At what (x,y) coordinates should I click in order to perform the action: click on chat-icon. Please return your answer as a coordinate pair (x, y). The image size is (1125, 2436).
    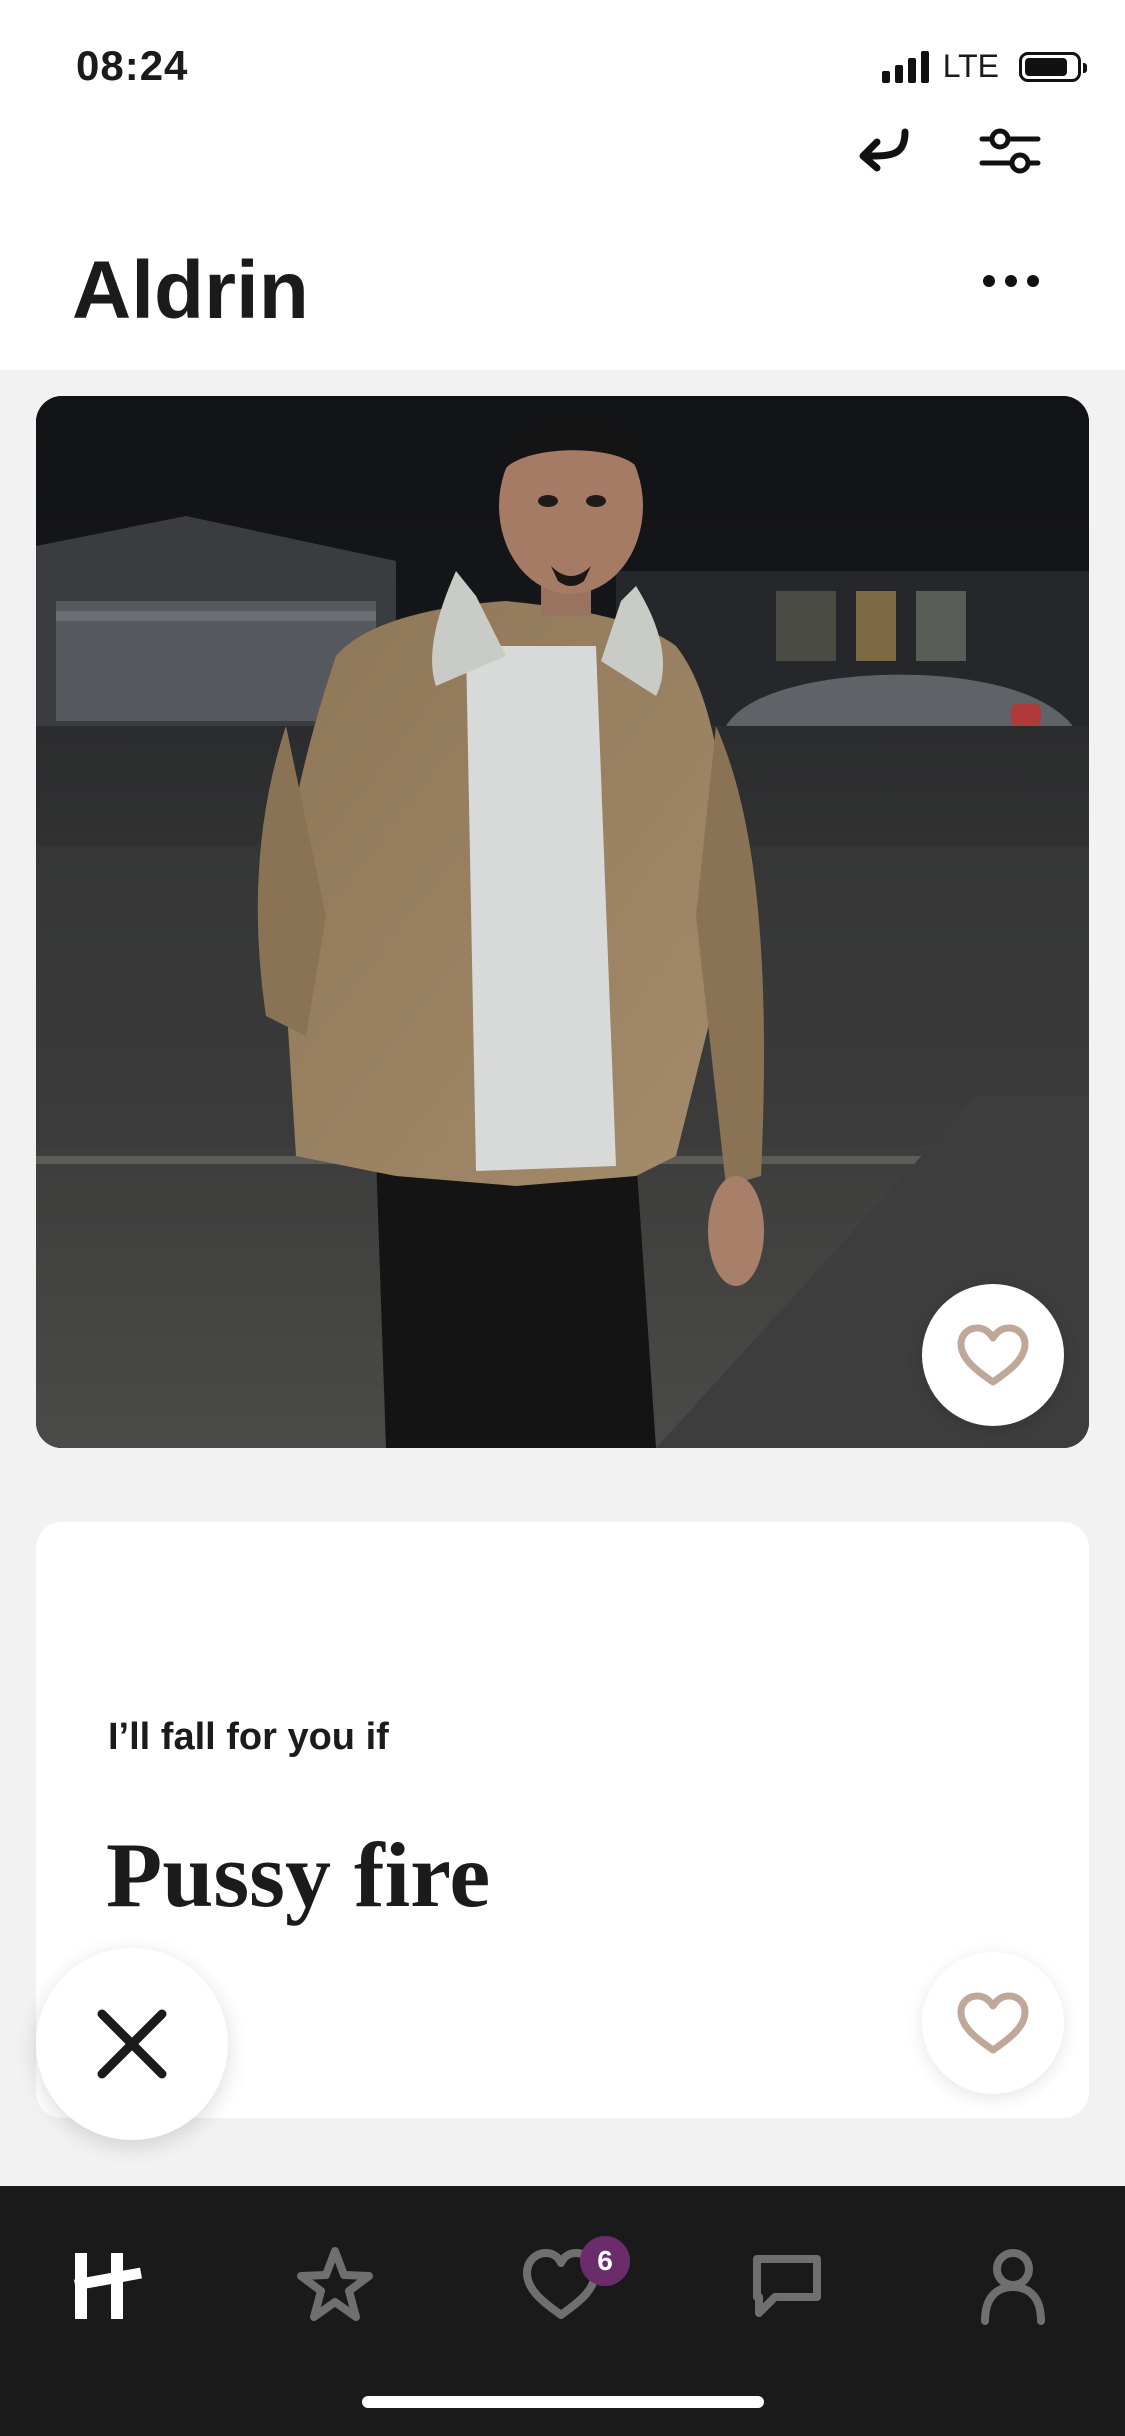
    Looking at the image, I should click on (787, 2286).